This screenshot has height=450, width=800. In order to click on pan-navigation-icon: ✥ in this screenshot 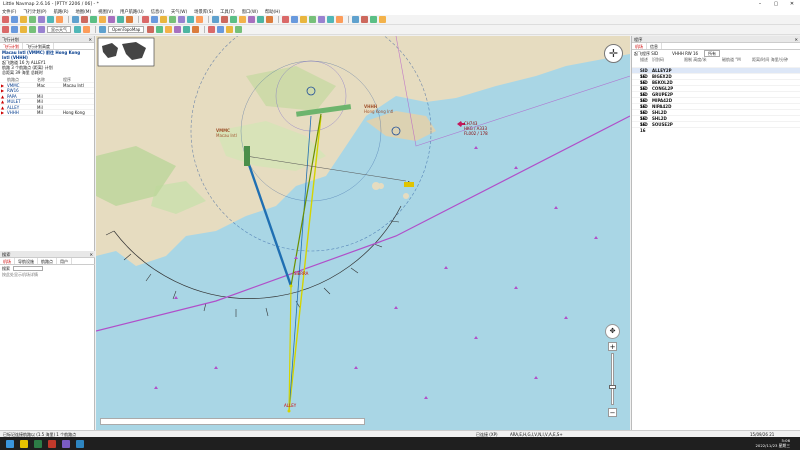, I will do `click(612, 331)`.